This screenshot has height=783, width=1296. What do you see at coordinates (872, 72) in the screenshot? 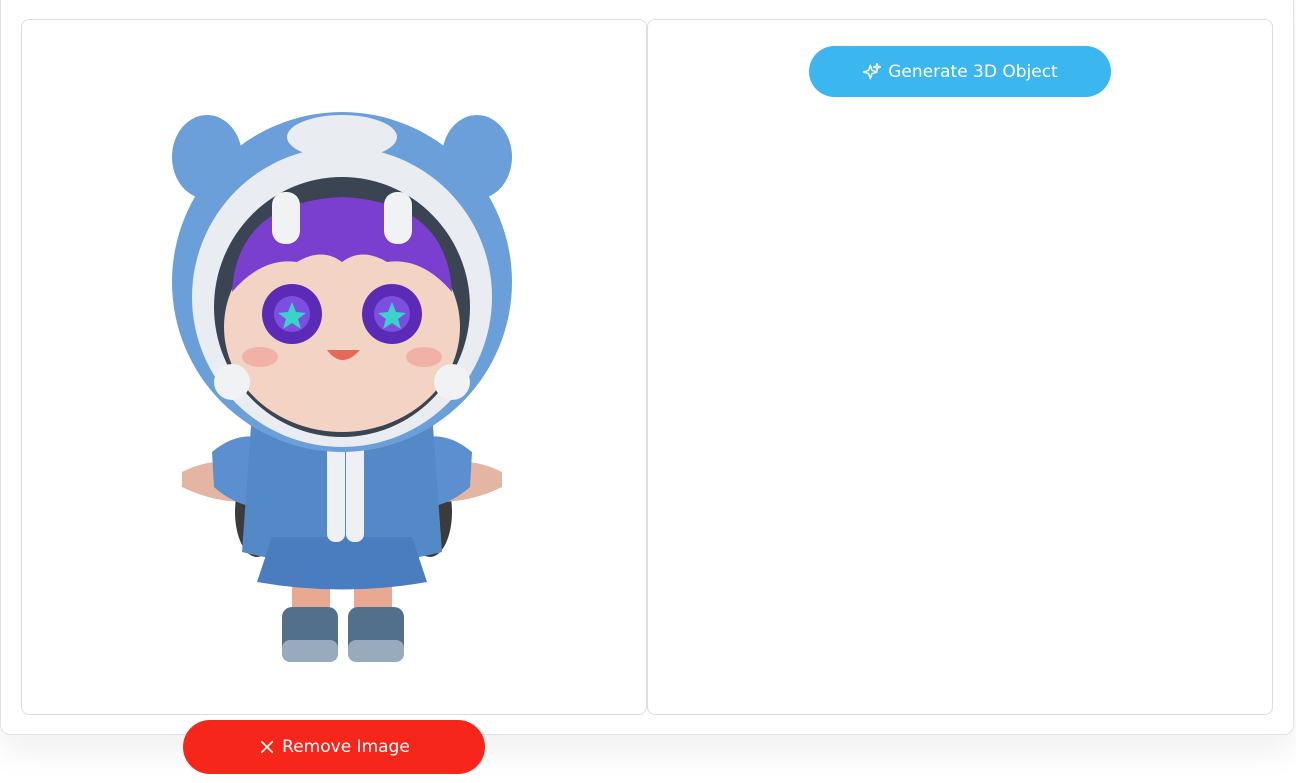
I see `sparkles-icon` at bounding box center [872, 72].